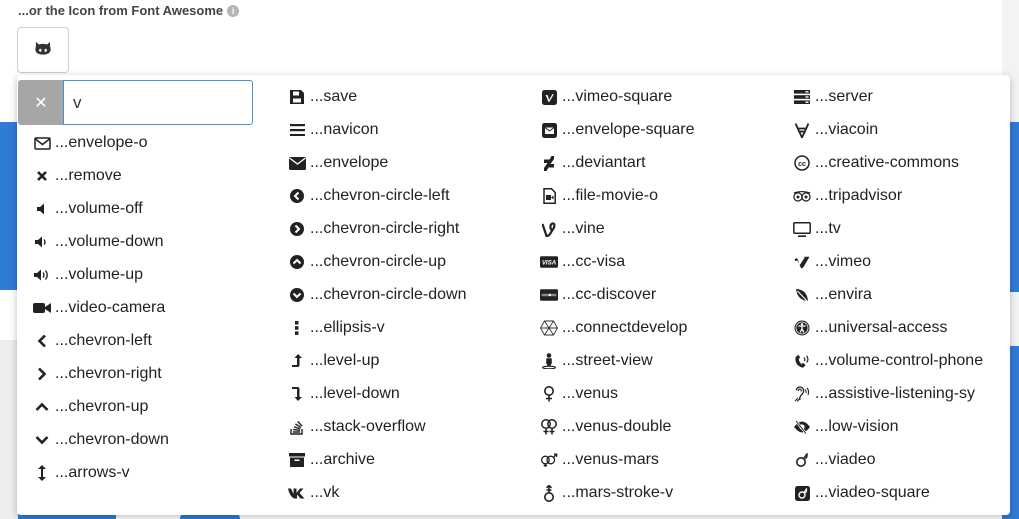  What do you see at coordinates (101, 440) in the screenshot?
I see `icon-option: ...chevron-down` at bounding box center [101, 440].